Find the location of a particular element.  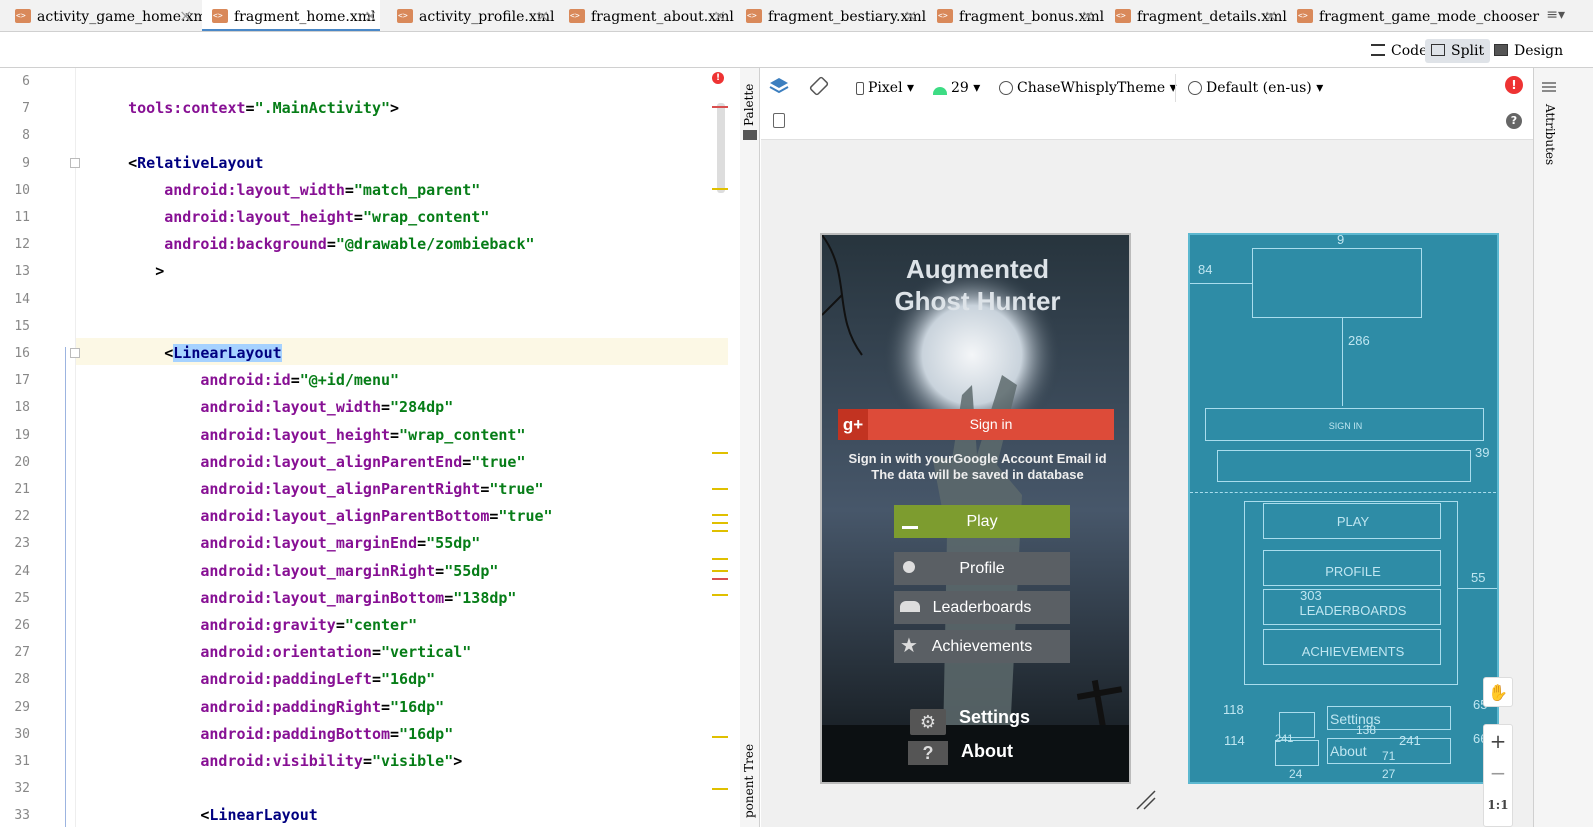

code-line: android:orientation="vertical" is located at coordinates (281, 652).